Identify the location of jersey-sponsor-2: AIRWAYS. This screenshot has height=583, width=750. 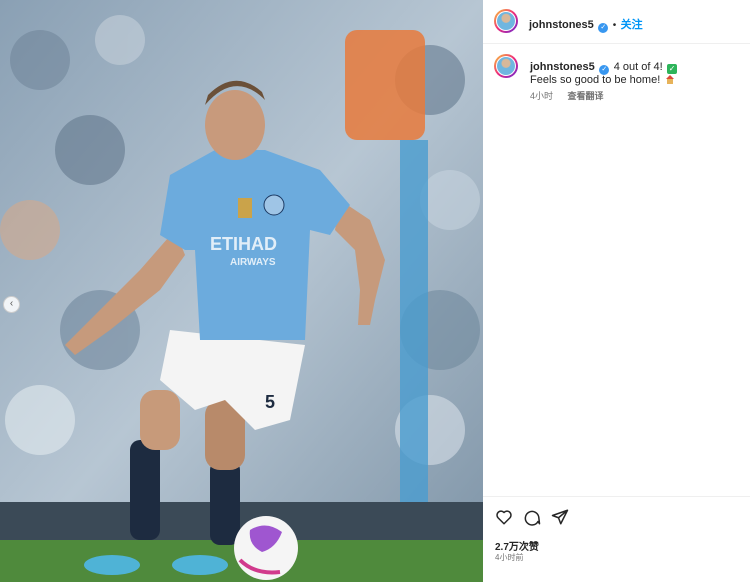
(253, 262).